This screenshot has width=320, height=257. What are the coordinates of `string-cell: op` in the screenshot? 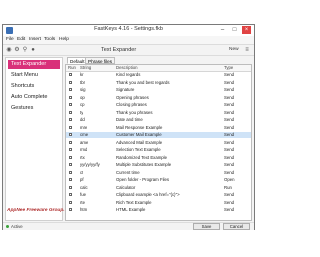 It's located at (82, 97).